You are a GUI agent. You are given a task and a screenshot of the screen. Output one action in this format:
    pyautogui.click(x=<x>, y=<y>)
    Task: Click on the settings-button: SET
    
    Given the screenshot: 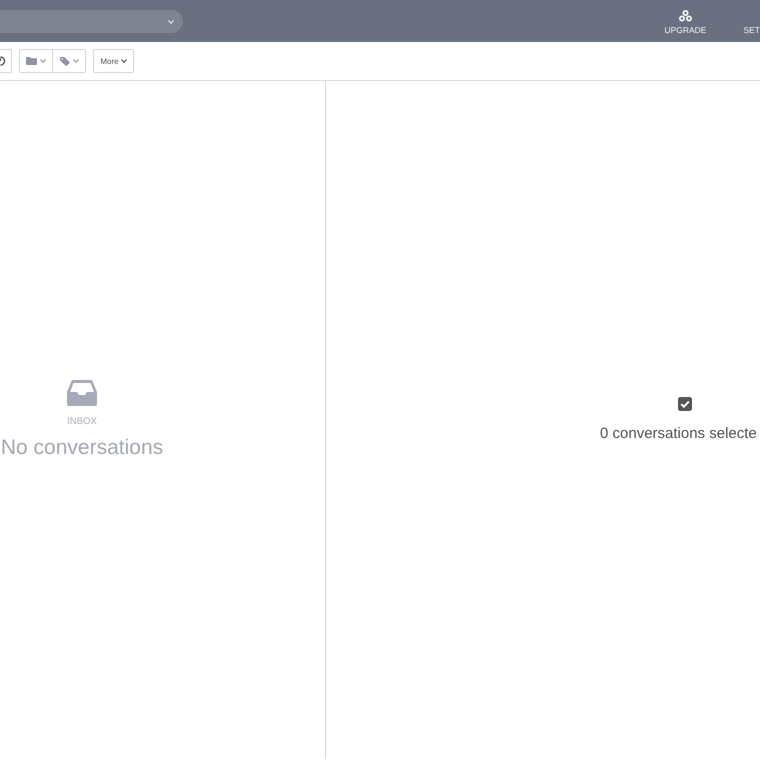 What is the action you would take?
    pyautogui.click(x=751, y=21)
    